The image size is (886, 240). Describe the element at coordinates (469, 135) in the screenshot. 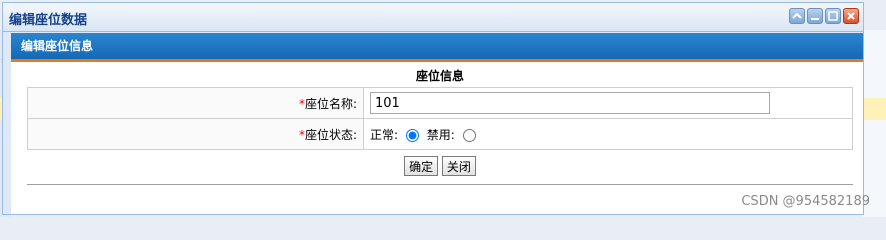

I see `status-disabled-radio` at that location.